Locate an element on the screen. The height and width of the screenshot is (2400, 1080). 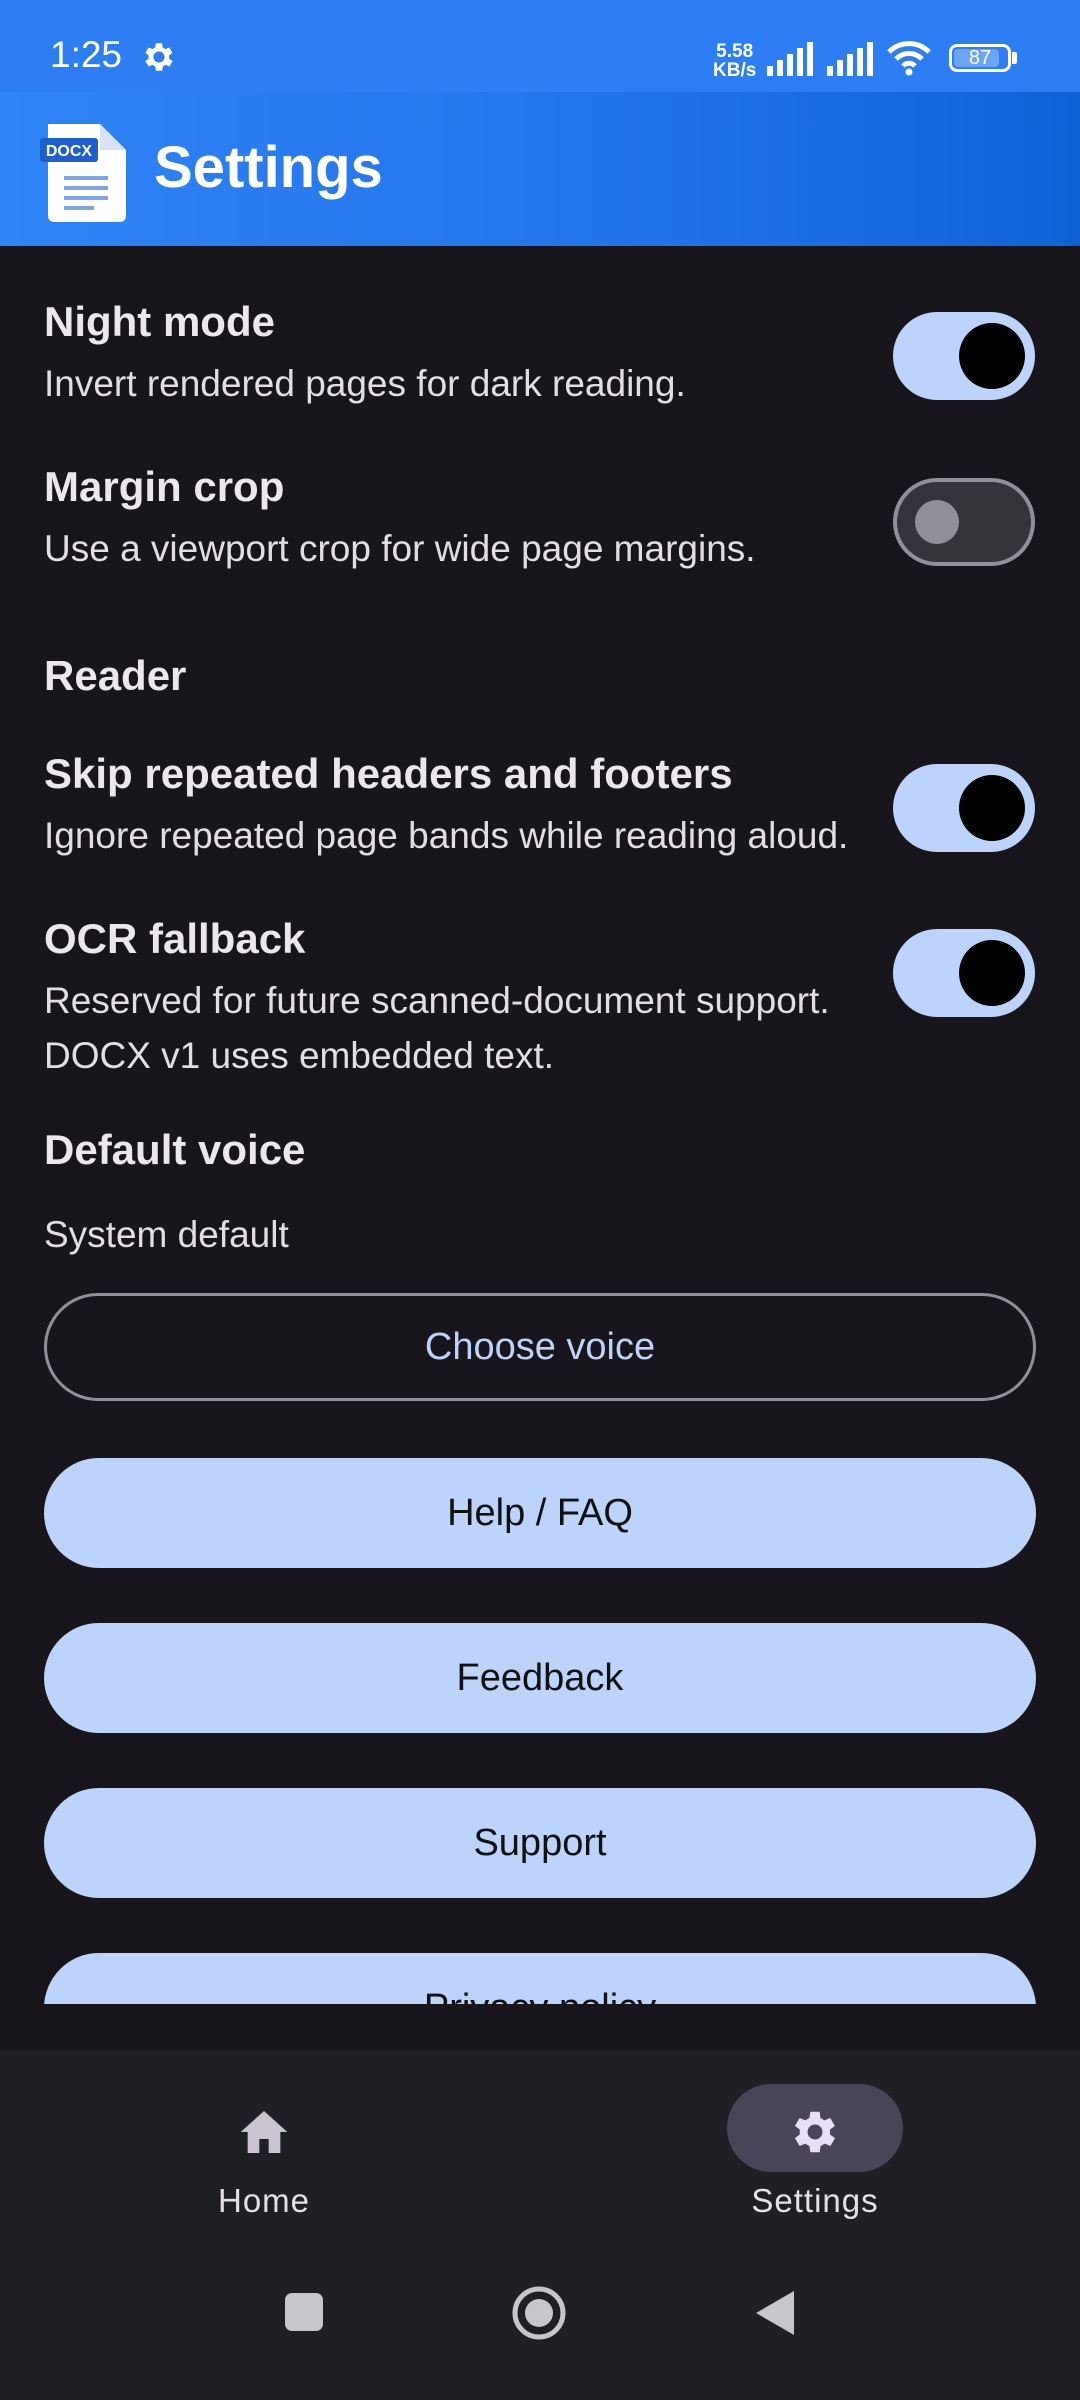
system-navigation-bar is located at coordinates (540, 2325).